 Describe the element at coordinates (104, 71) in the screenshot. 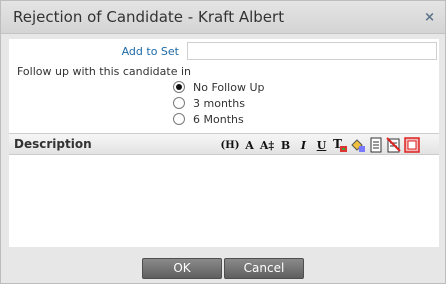

I see `follow-up-label: Follow up with this candidate in` at that location.